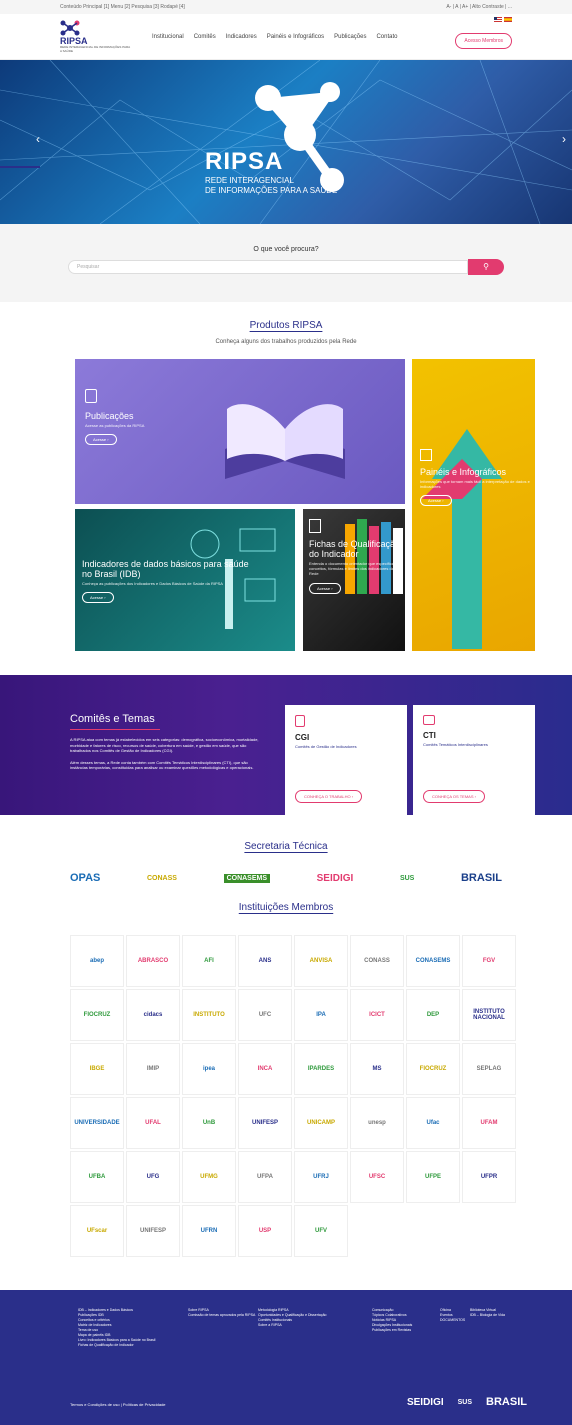  Describe the element at coordinates (452, 1320) in the screenshot. I see `footer-link: DOCUMENTOS` at that location.